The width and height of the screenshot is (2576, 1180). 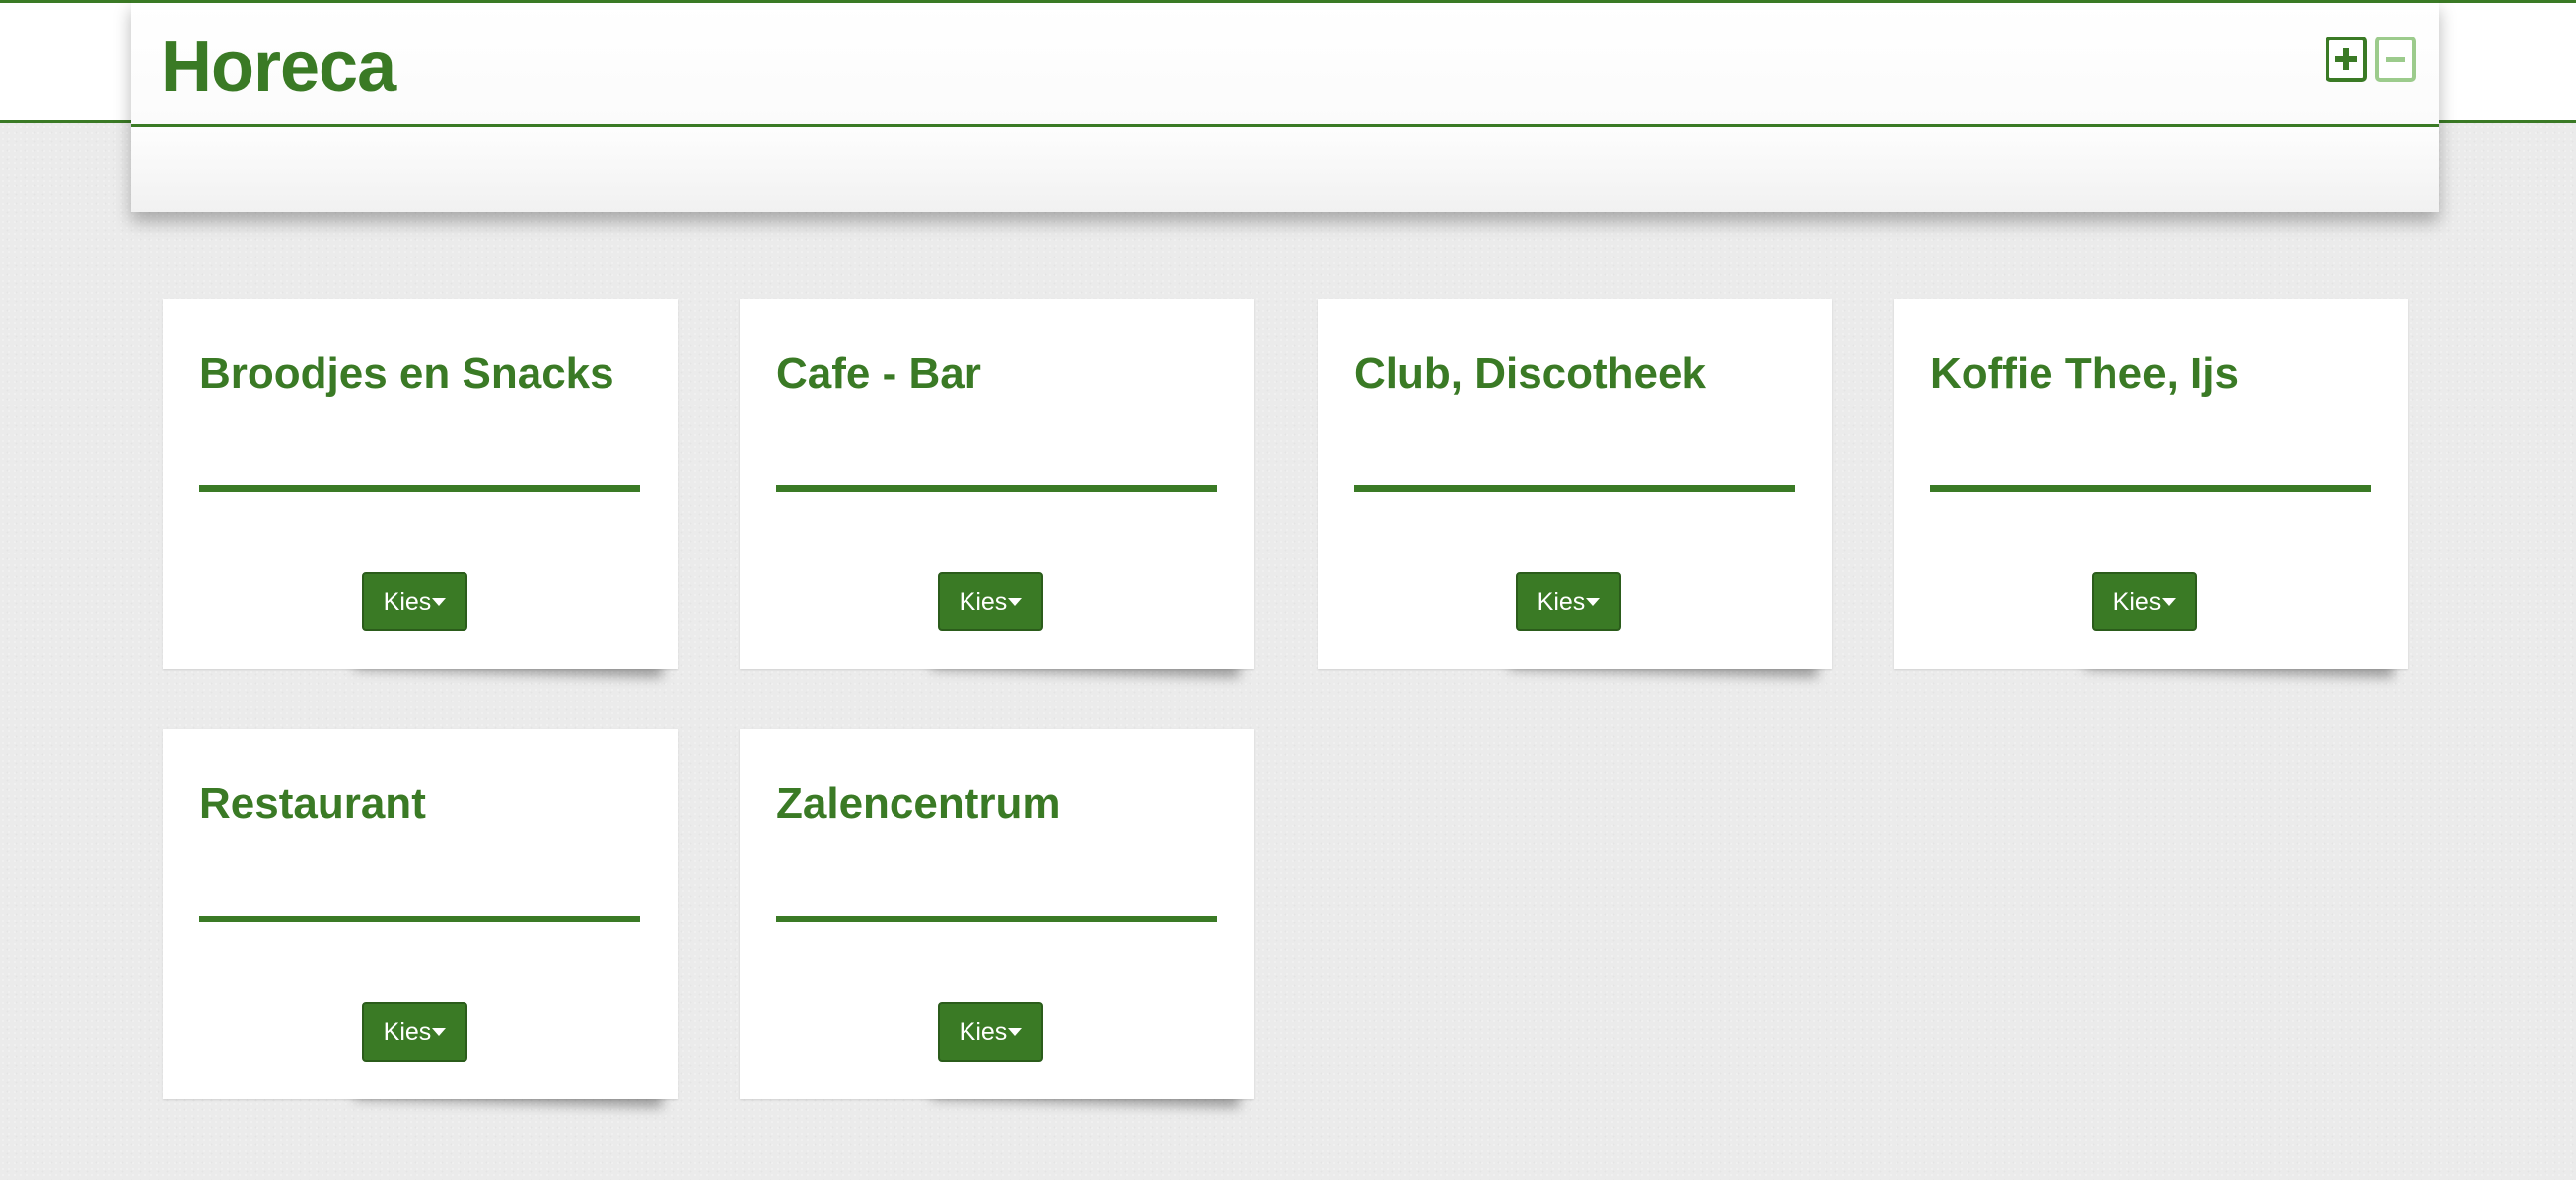 I want to click on card-title: Restaurant, so click(x=312, y=803).